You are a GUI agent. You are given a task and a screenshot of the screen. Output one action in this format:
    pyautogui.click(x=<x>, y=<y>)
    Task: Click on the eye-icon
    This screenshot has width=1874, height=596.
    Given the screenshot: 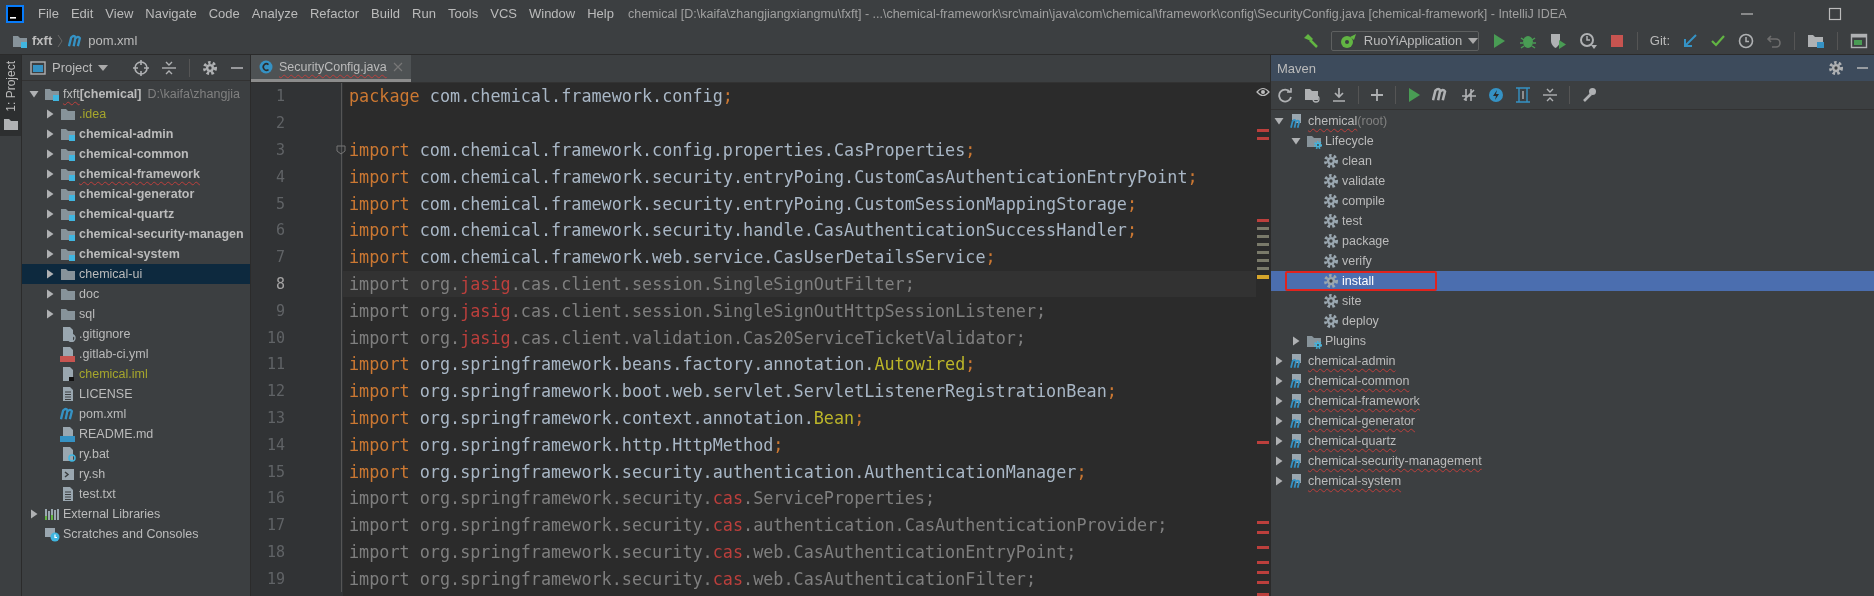 What is the action you would take?
    pyautogui.click(x=1263, y=92)
    